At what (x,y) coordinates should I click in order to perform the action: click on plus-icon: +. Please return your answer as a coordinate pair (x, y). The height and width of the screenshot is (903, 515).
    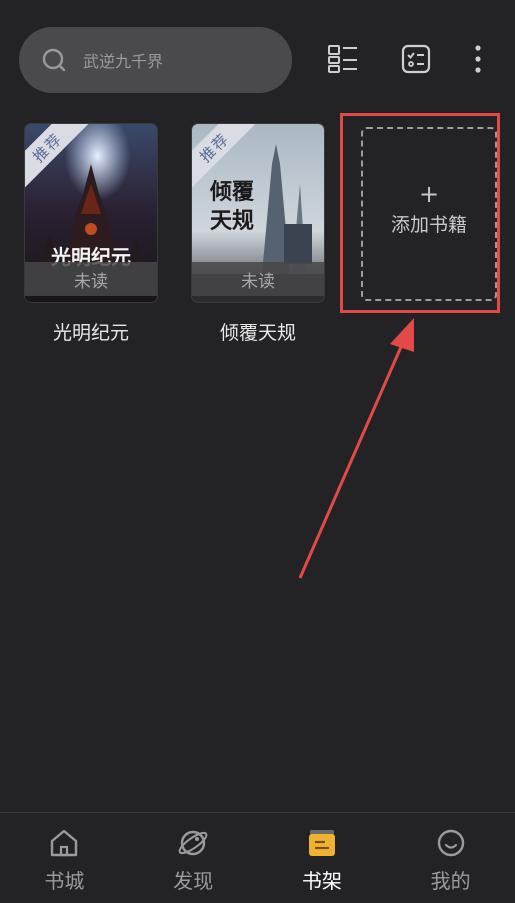
    Looking at the image, I should click on (429, 193).